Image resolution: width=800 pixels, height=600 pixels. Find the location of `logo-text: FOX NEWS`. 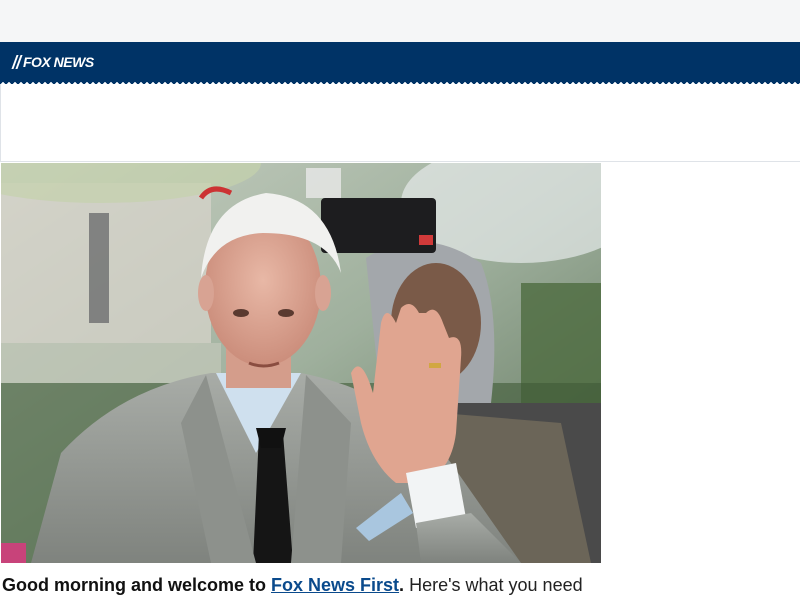

logo-text: FOX NEWS is located at coordinates (58, 62).